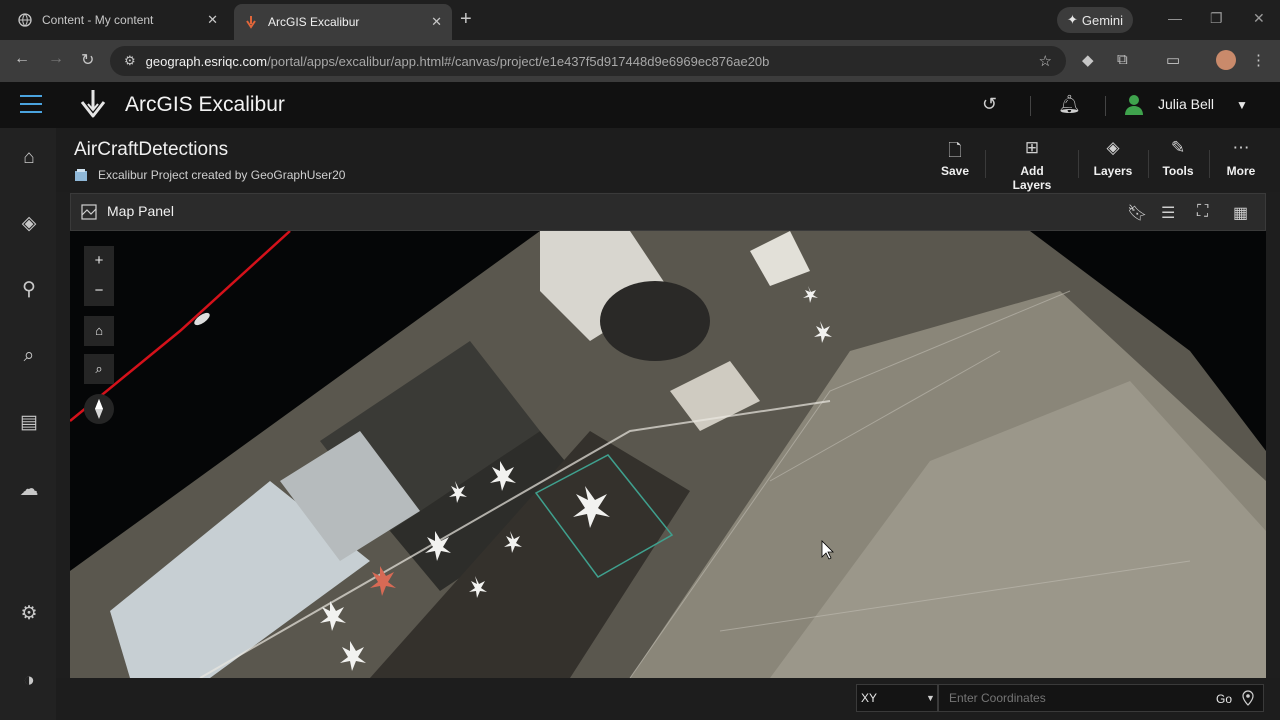  What do you see at coordinates (989, 104) in the screenshot?
I see `history-icon: ↺` at bounding box center [989, 104].